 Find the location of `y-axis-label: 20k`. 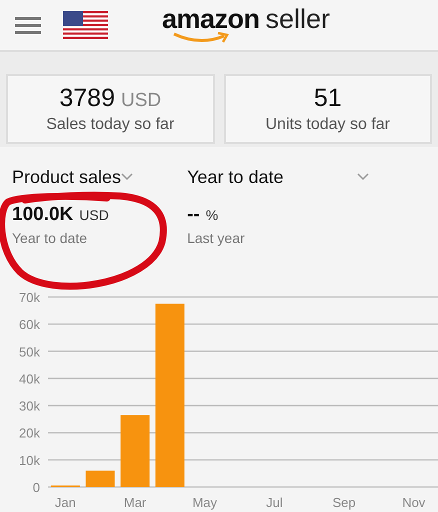

y-axis-label: 20k is located at coordinates (29, 433).